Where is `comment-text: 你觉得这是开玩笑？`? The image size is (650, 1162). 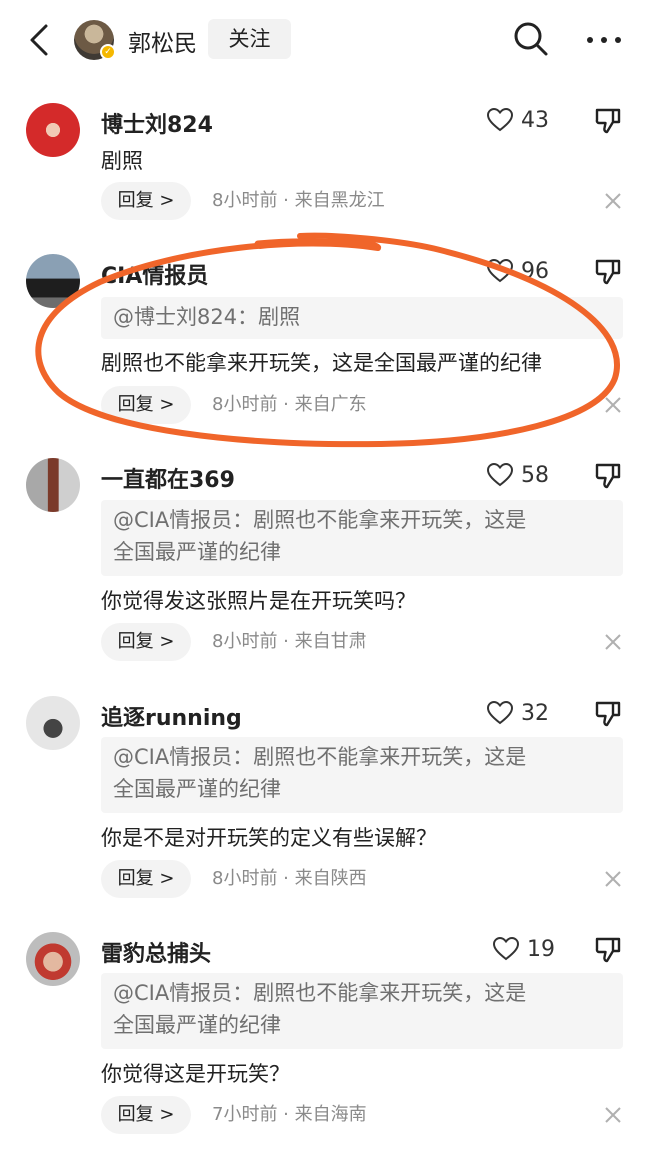 comment-text: 你觉得这是开玩笑？ is located at coordinates (195, 1074).